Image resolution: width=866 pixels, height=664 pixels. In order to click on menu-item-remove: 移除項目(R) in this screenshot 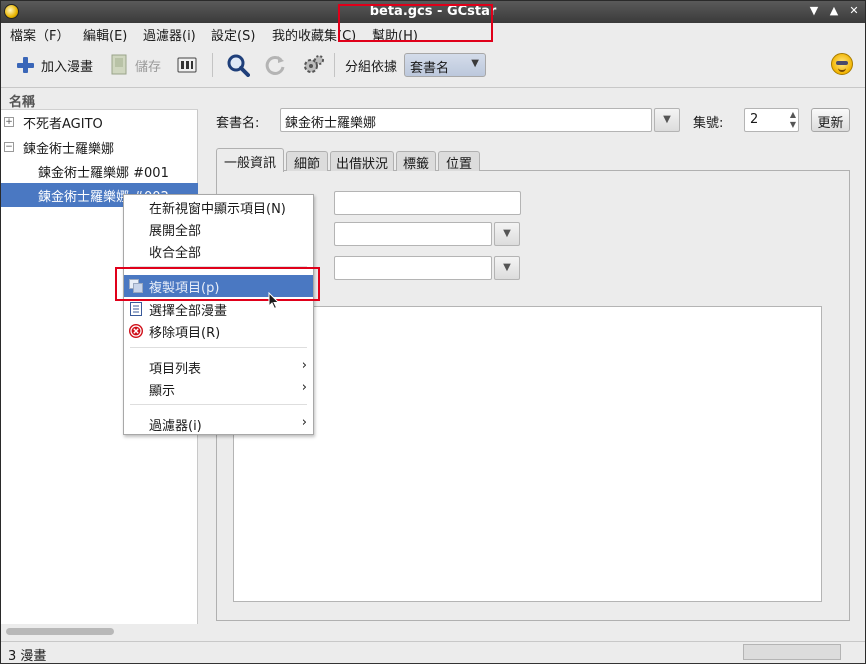, I will do `click(218, 331)`.